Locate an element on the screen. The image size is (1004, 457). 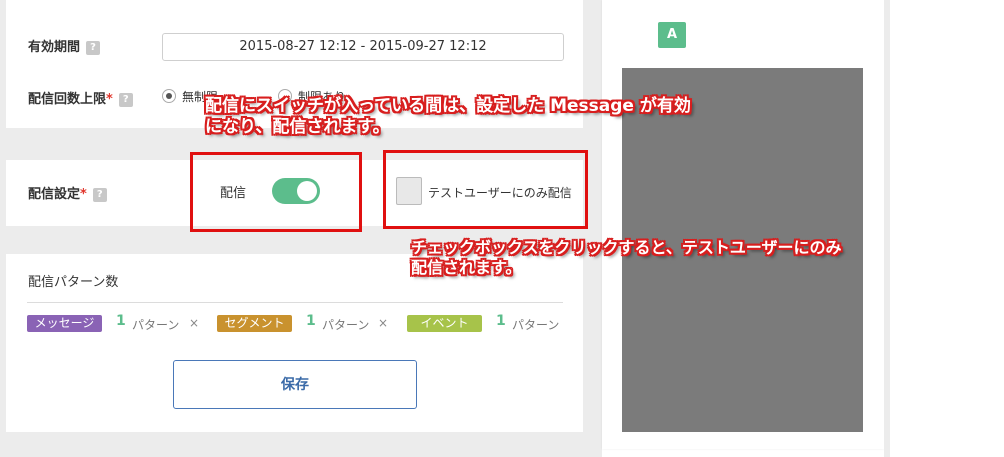
remove-segment-icon: × is located at coordinates (383, 323).